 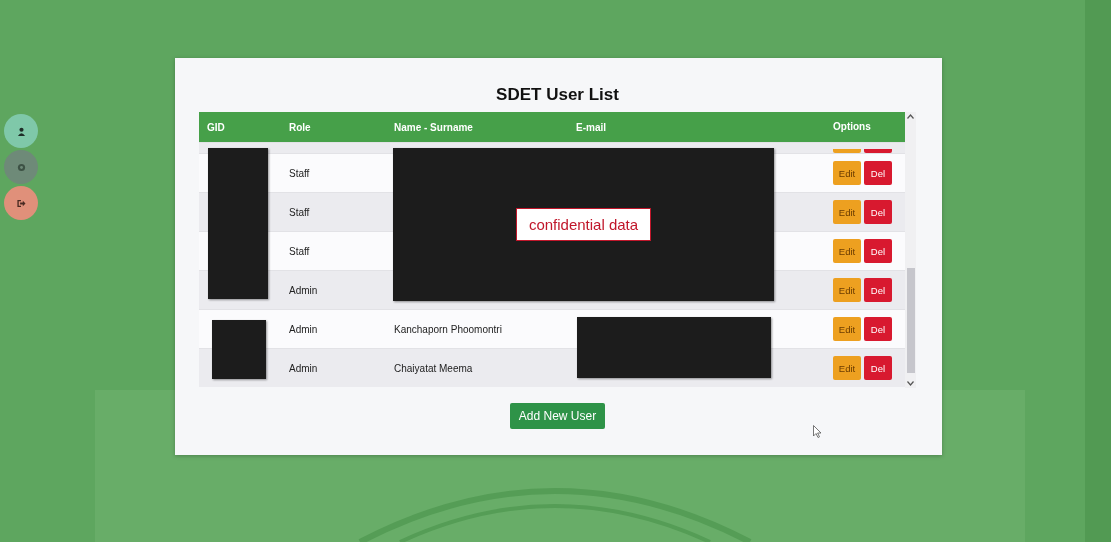 What do you see at coordinates (910, 116) in the screenshot?
I see `scroll-up-icon` at bounding box center [910, 116].